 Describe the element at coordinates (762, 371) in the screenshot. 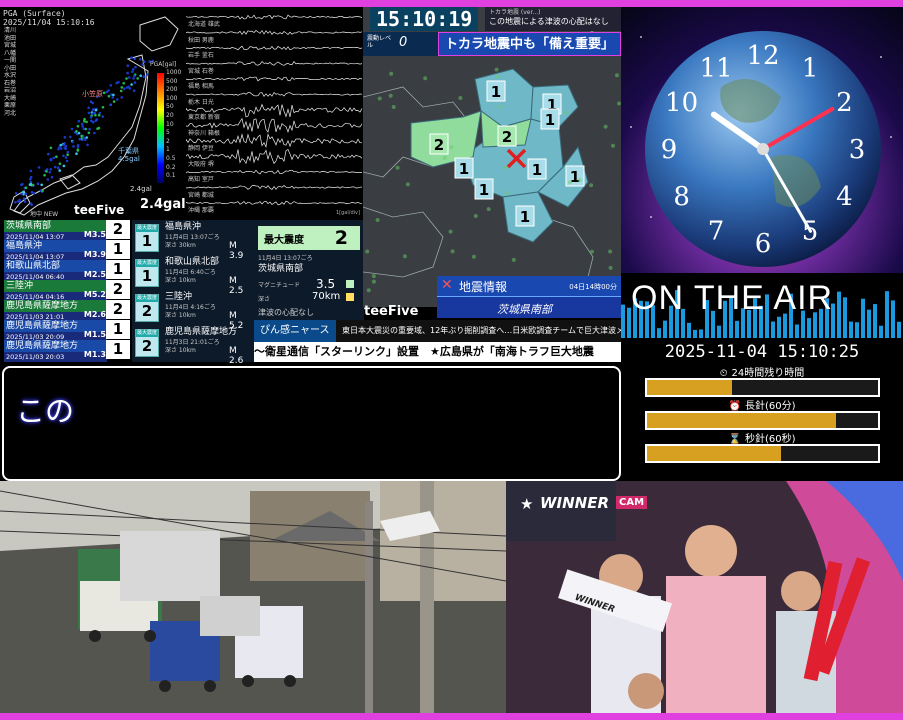

I see `progress-bar-label: ⏲ 24時間残り時間` at that location.